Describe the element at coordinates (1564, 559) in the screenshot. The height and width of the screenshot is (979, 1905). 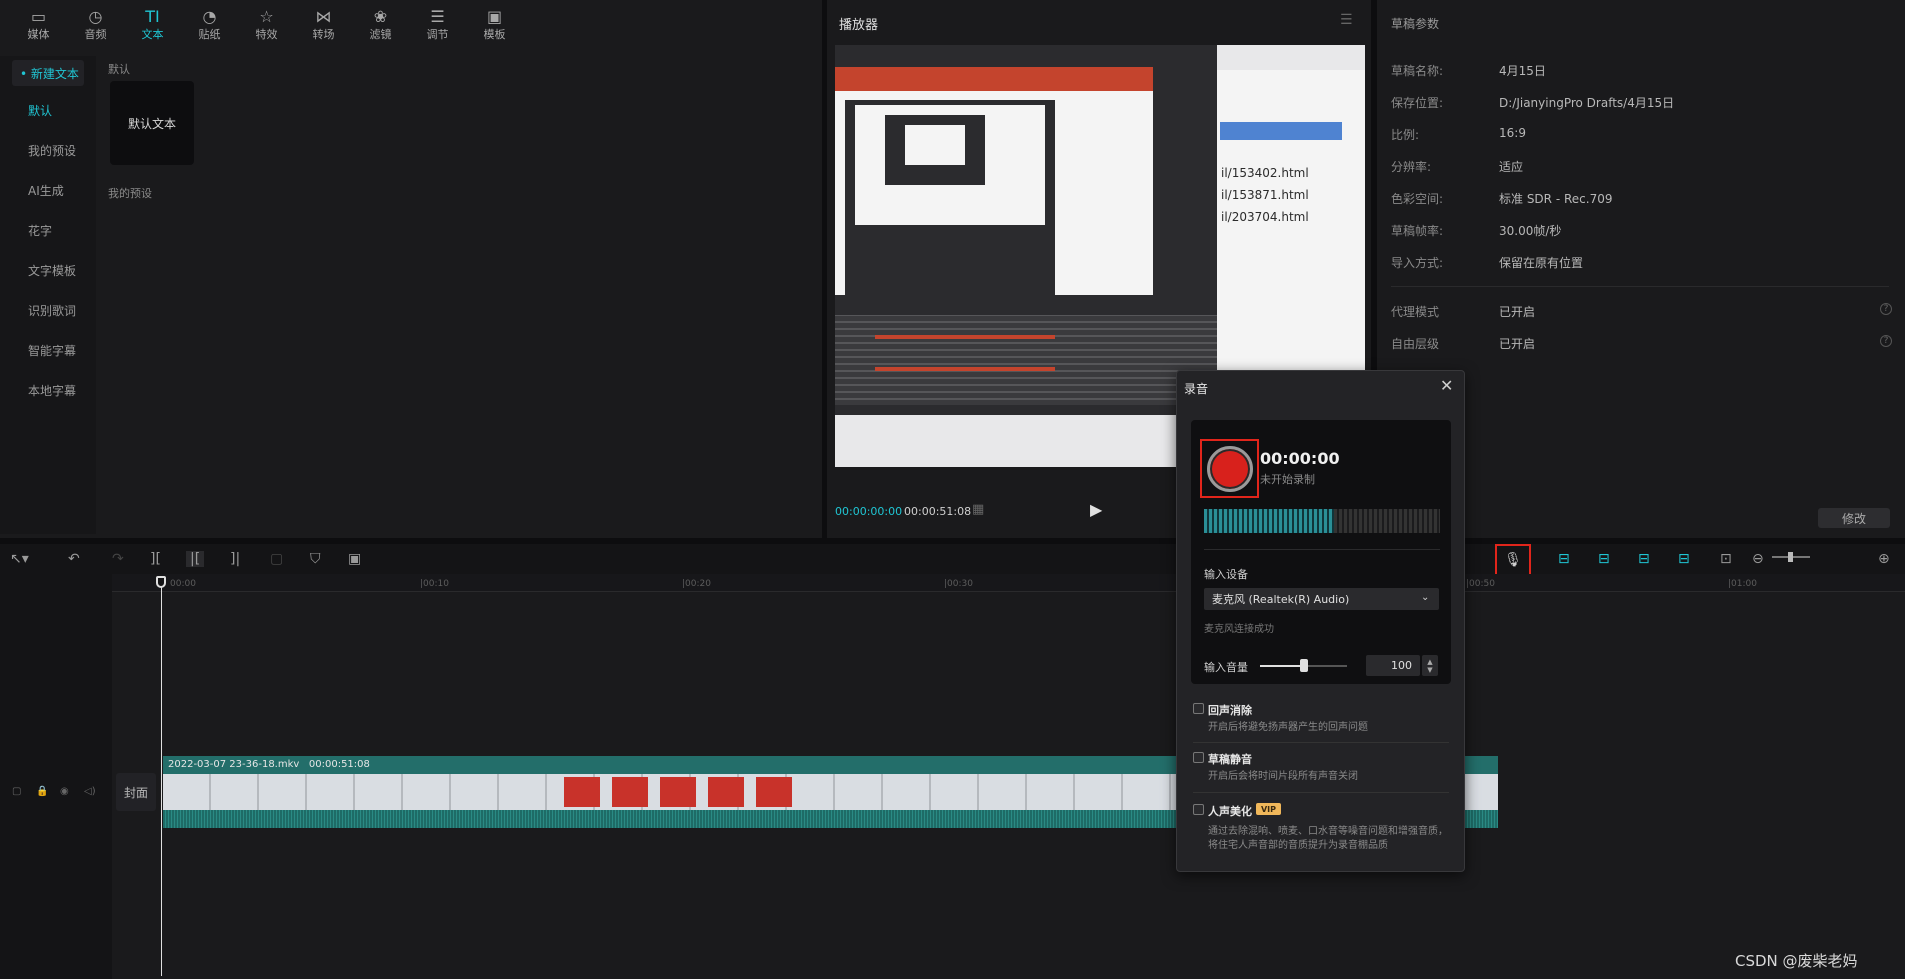
I see `link-icon: ⊟` at that location.